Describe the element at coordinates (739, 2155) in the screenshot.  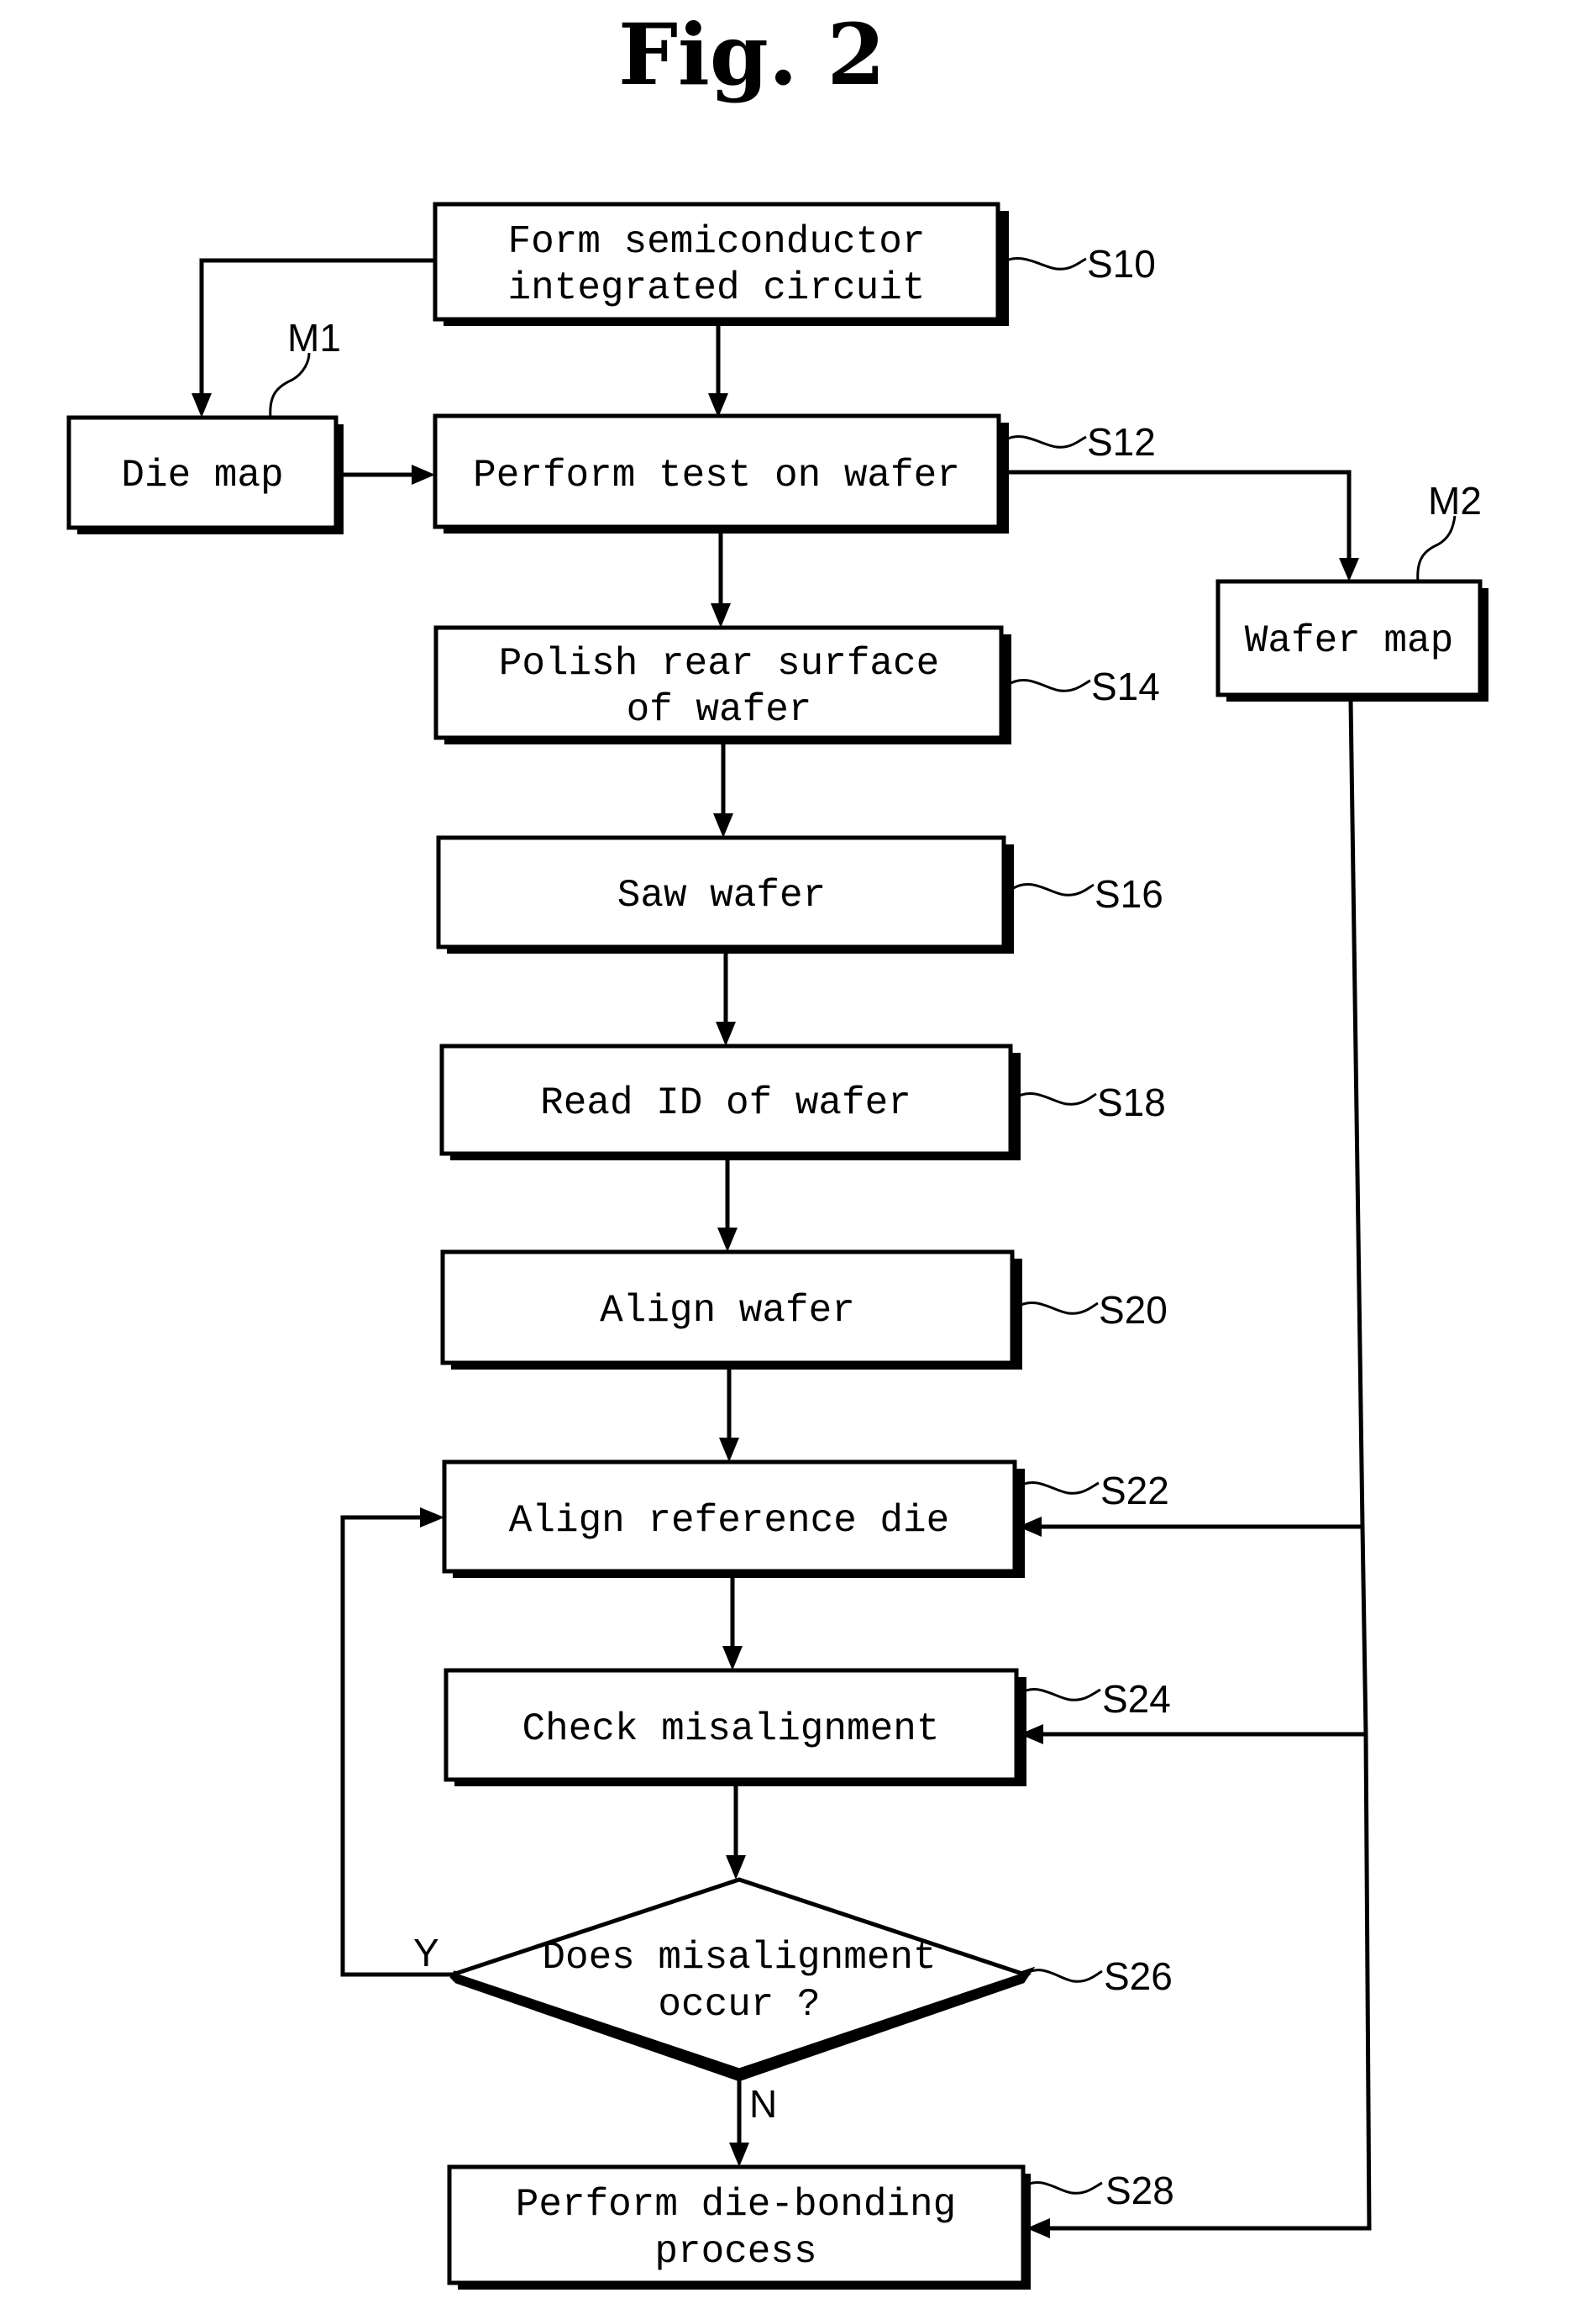
I see `arrowhead-s28` at that location.